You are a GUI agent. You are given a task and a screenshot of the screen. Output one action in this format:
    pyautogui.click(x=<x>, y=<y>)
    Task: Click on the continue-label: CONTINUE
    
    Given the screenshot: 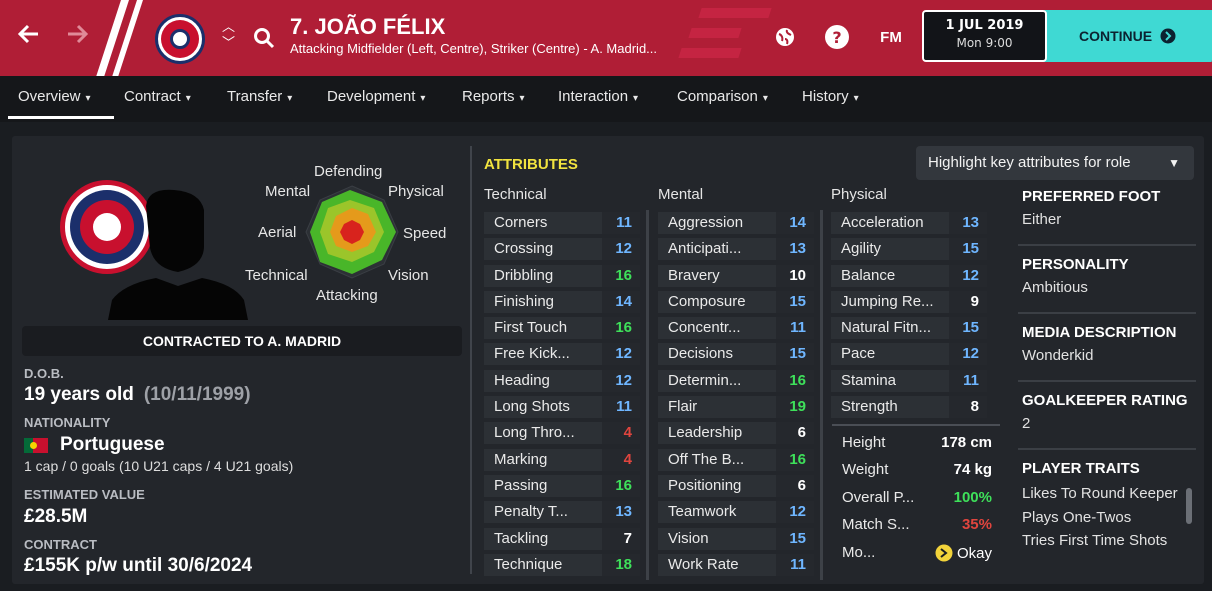 What is the action you would take?
    pyautogui.click(x=1116, y=36)
    